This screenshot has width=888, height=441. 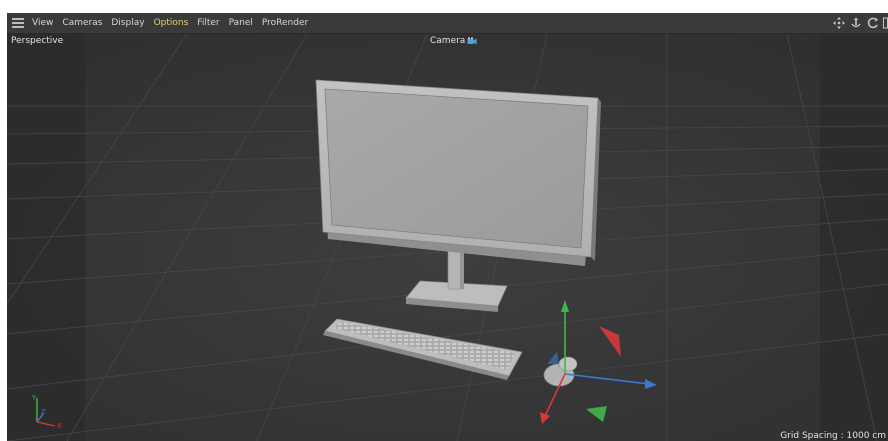 What do you see at coordinates (34, 398) in the screenshot?
I see `axis-label-y: Y` at bounding box center [34, 398].